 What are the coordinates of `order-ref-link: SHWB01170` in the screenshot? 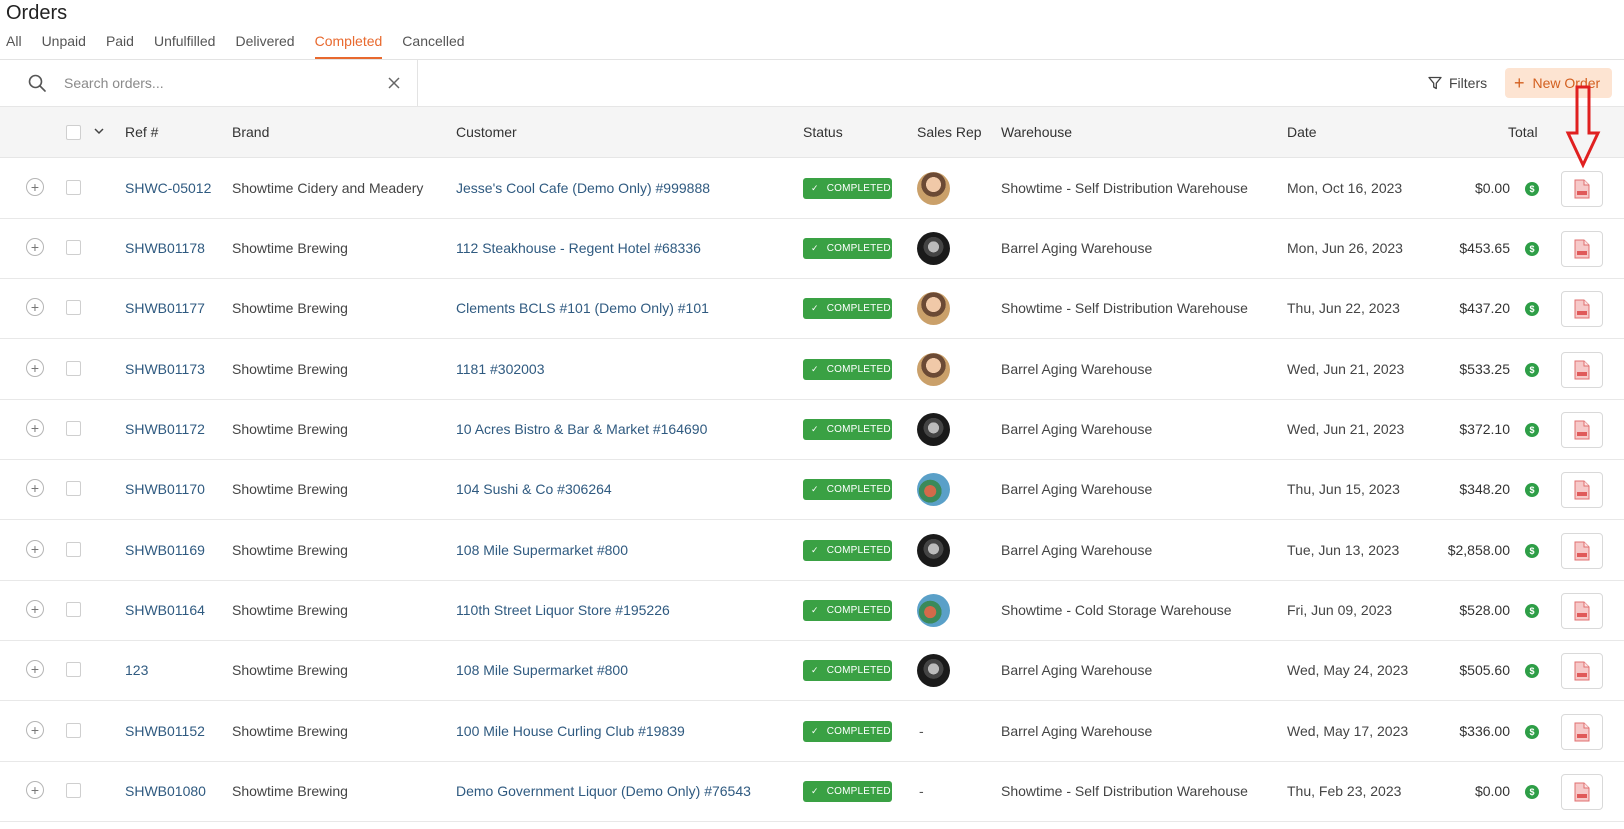 It's located at (165, 489).